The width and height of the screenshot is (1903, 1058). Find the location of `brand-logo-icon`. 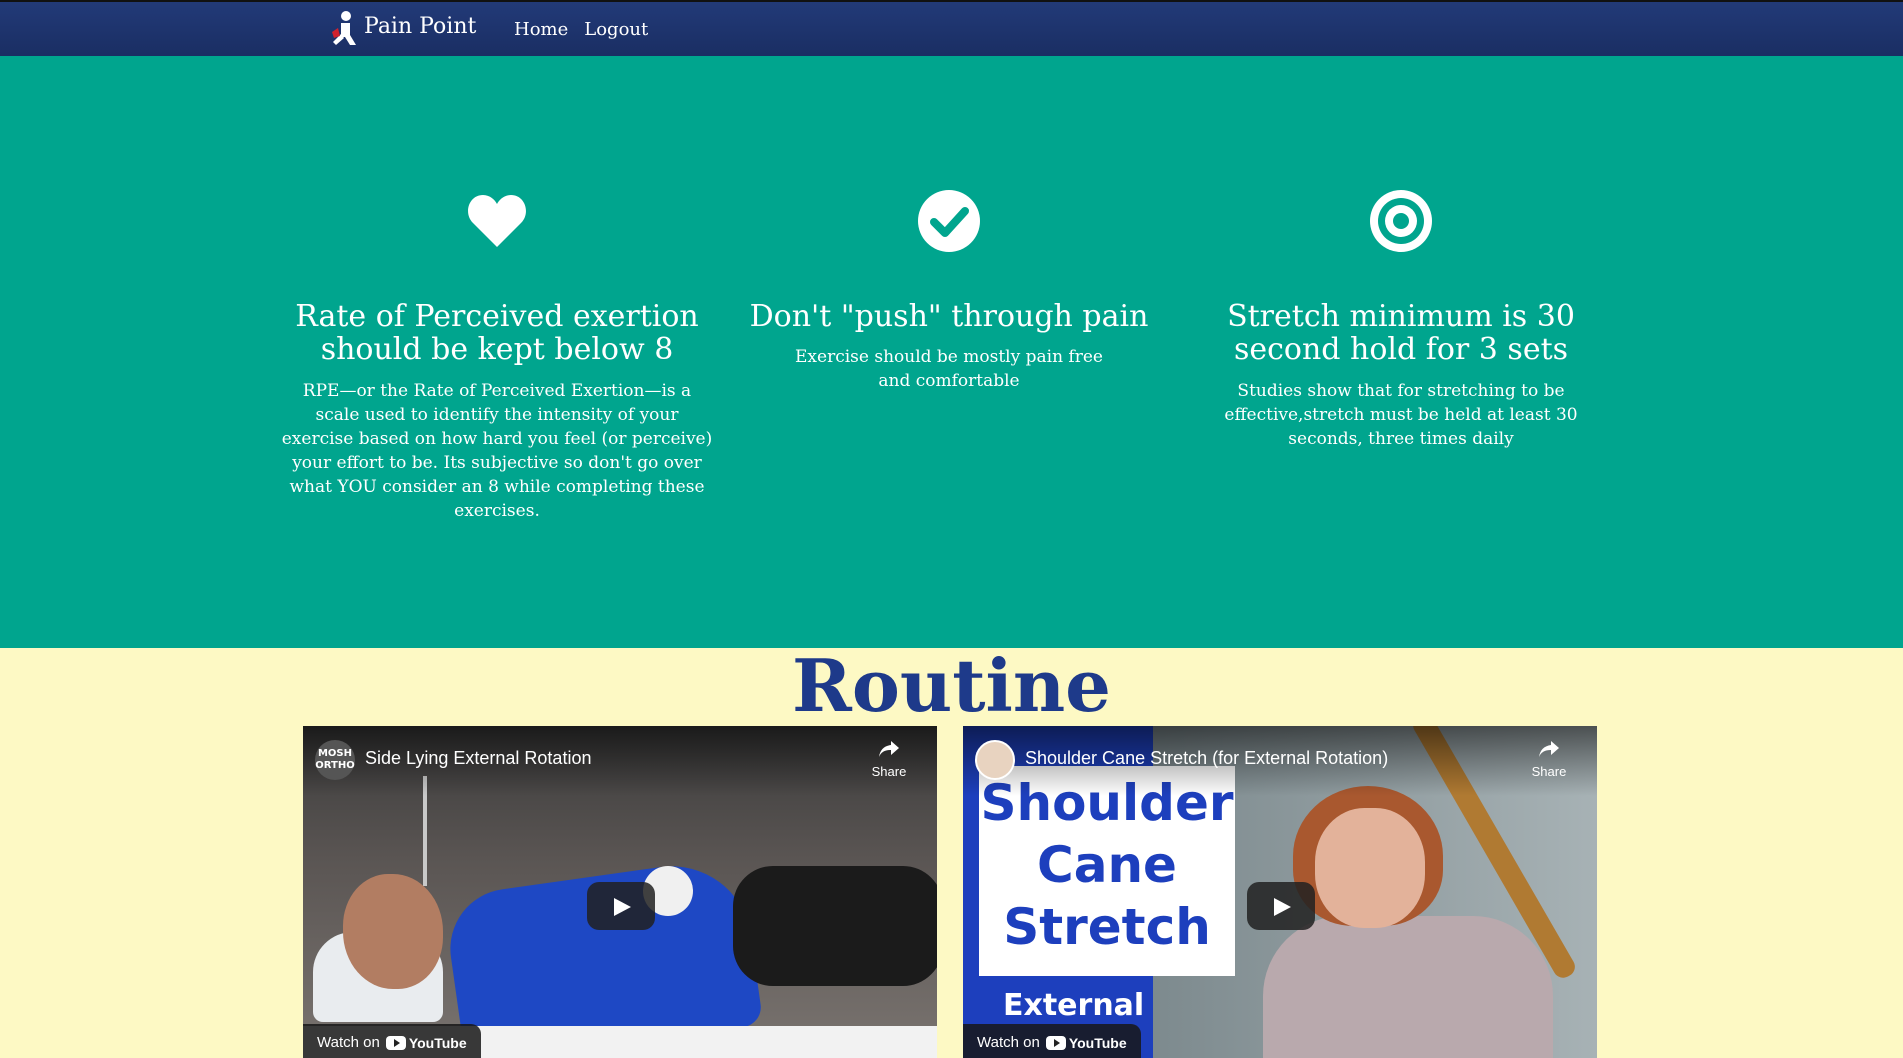

brand-logo-icon is located at coordinates (343, 30).